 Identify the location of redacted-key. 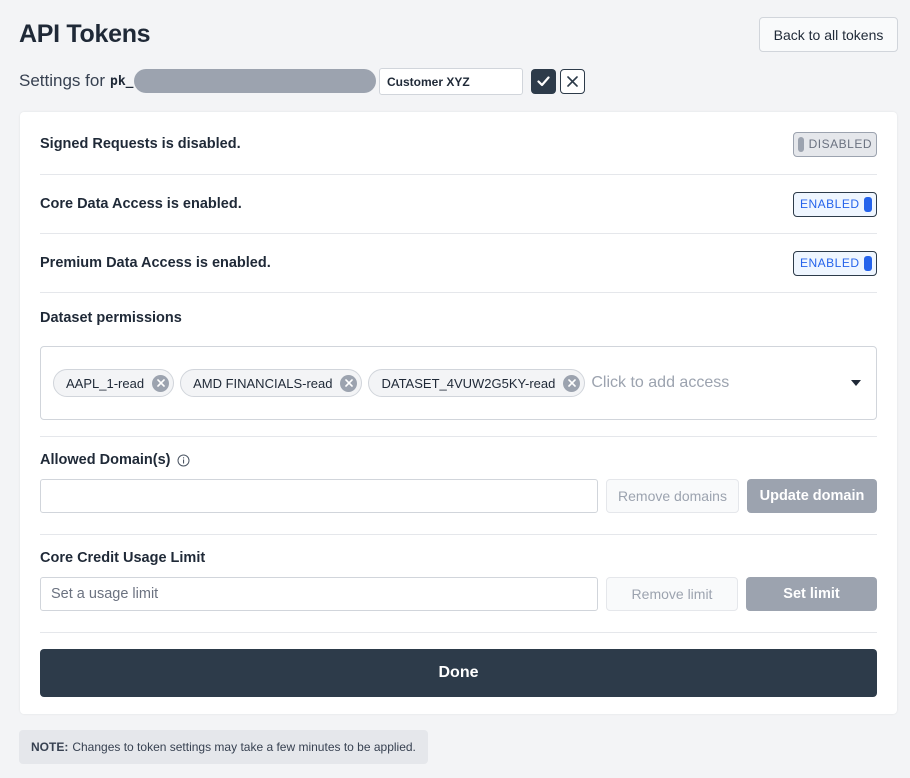
(255, 81).